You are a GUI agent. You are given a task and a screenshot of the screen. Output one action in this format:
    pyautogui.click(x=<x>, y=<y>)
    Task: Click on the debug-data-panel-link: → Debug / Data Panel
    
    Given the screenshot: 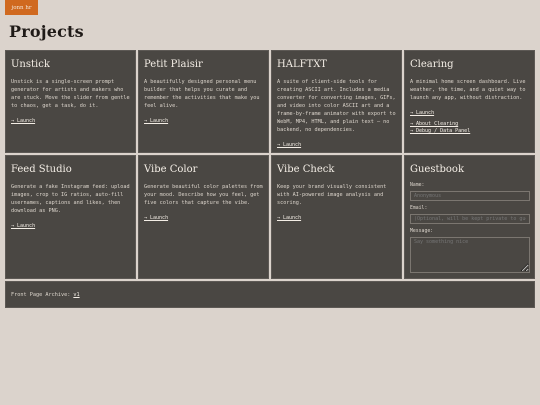 What is the action you would take?
    pyautogui.click(x=469, y=131)
    